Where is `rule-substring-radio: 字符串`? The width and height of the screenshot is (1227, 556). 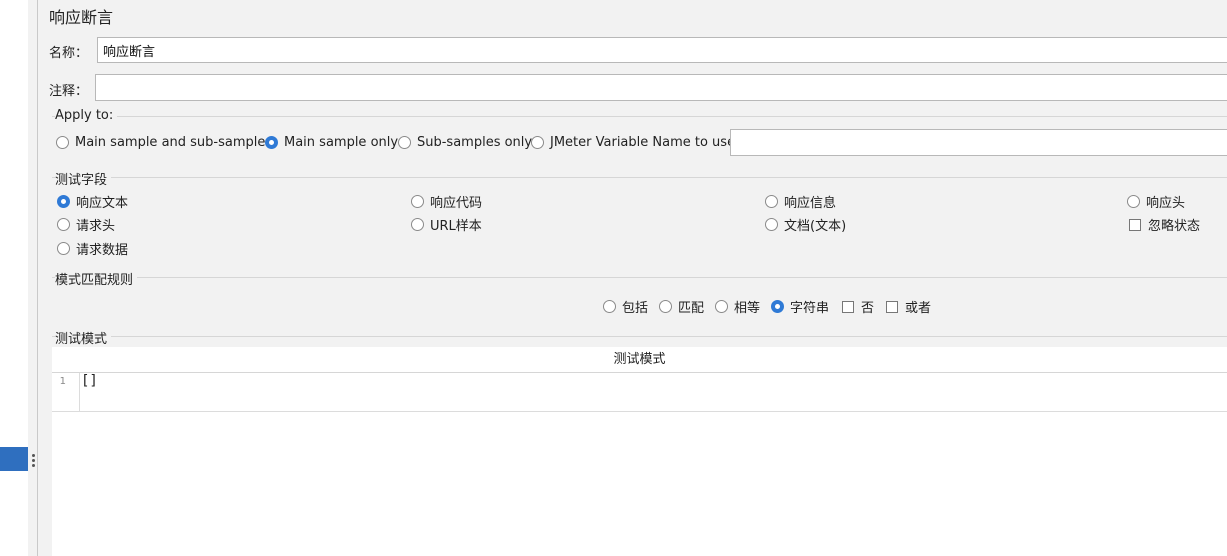 rule-substring-radio: 字符串 is located at coordinates (800, 306).